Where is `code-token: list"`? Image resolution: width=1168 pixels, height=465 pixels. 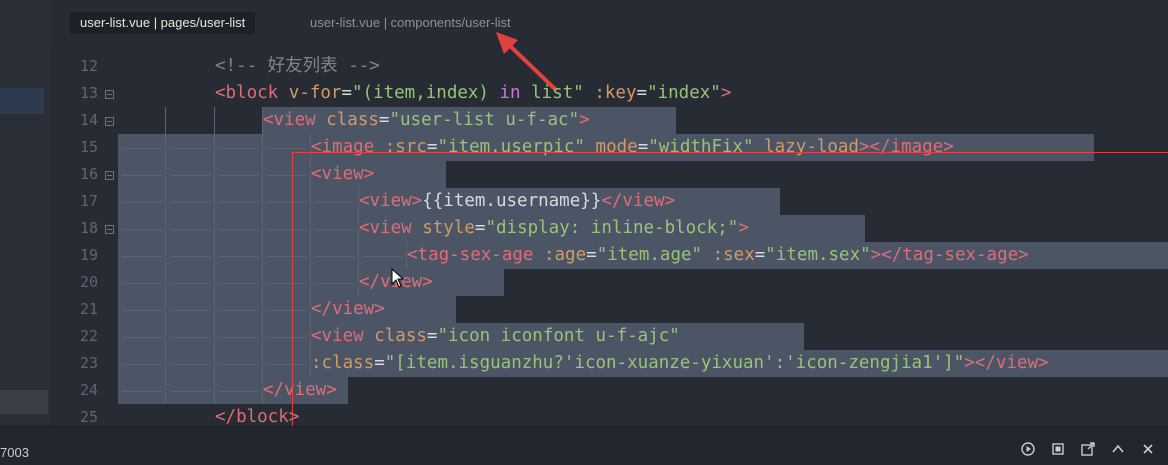 code-token: list" is located at coordinates (552, 93).